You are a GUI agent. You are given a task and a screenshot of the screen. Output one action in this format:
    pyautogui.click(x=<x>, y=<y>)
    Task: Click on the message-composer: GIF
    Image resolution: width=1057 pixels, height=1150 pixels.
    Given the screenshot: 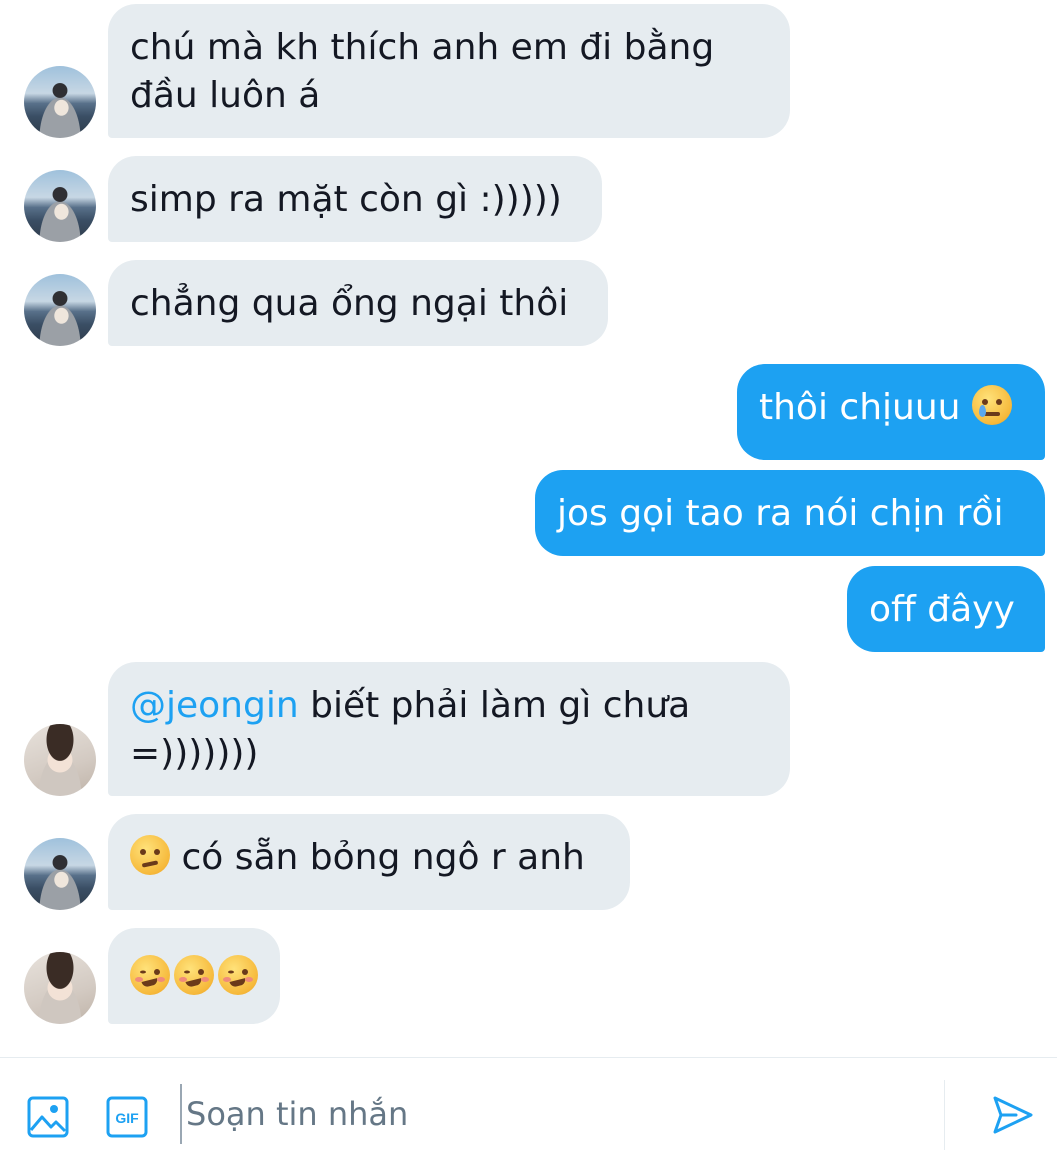 What is the action you would take?
    pyautogui.click(x=528, y=1103)
    